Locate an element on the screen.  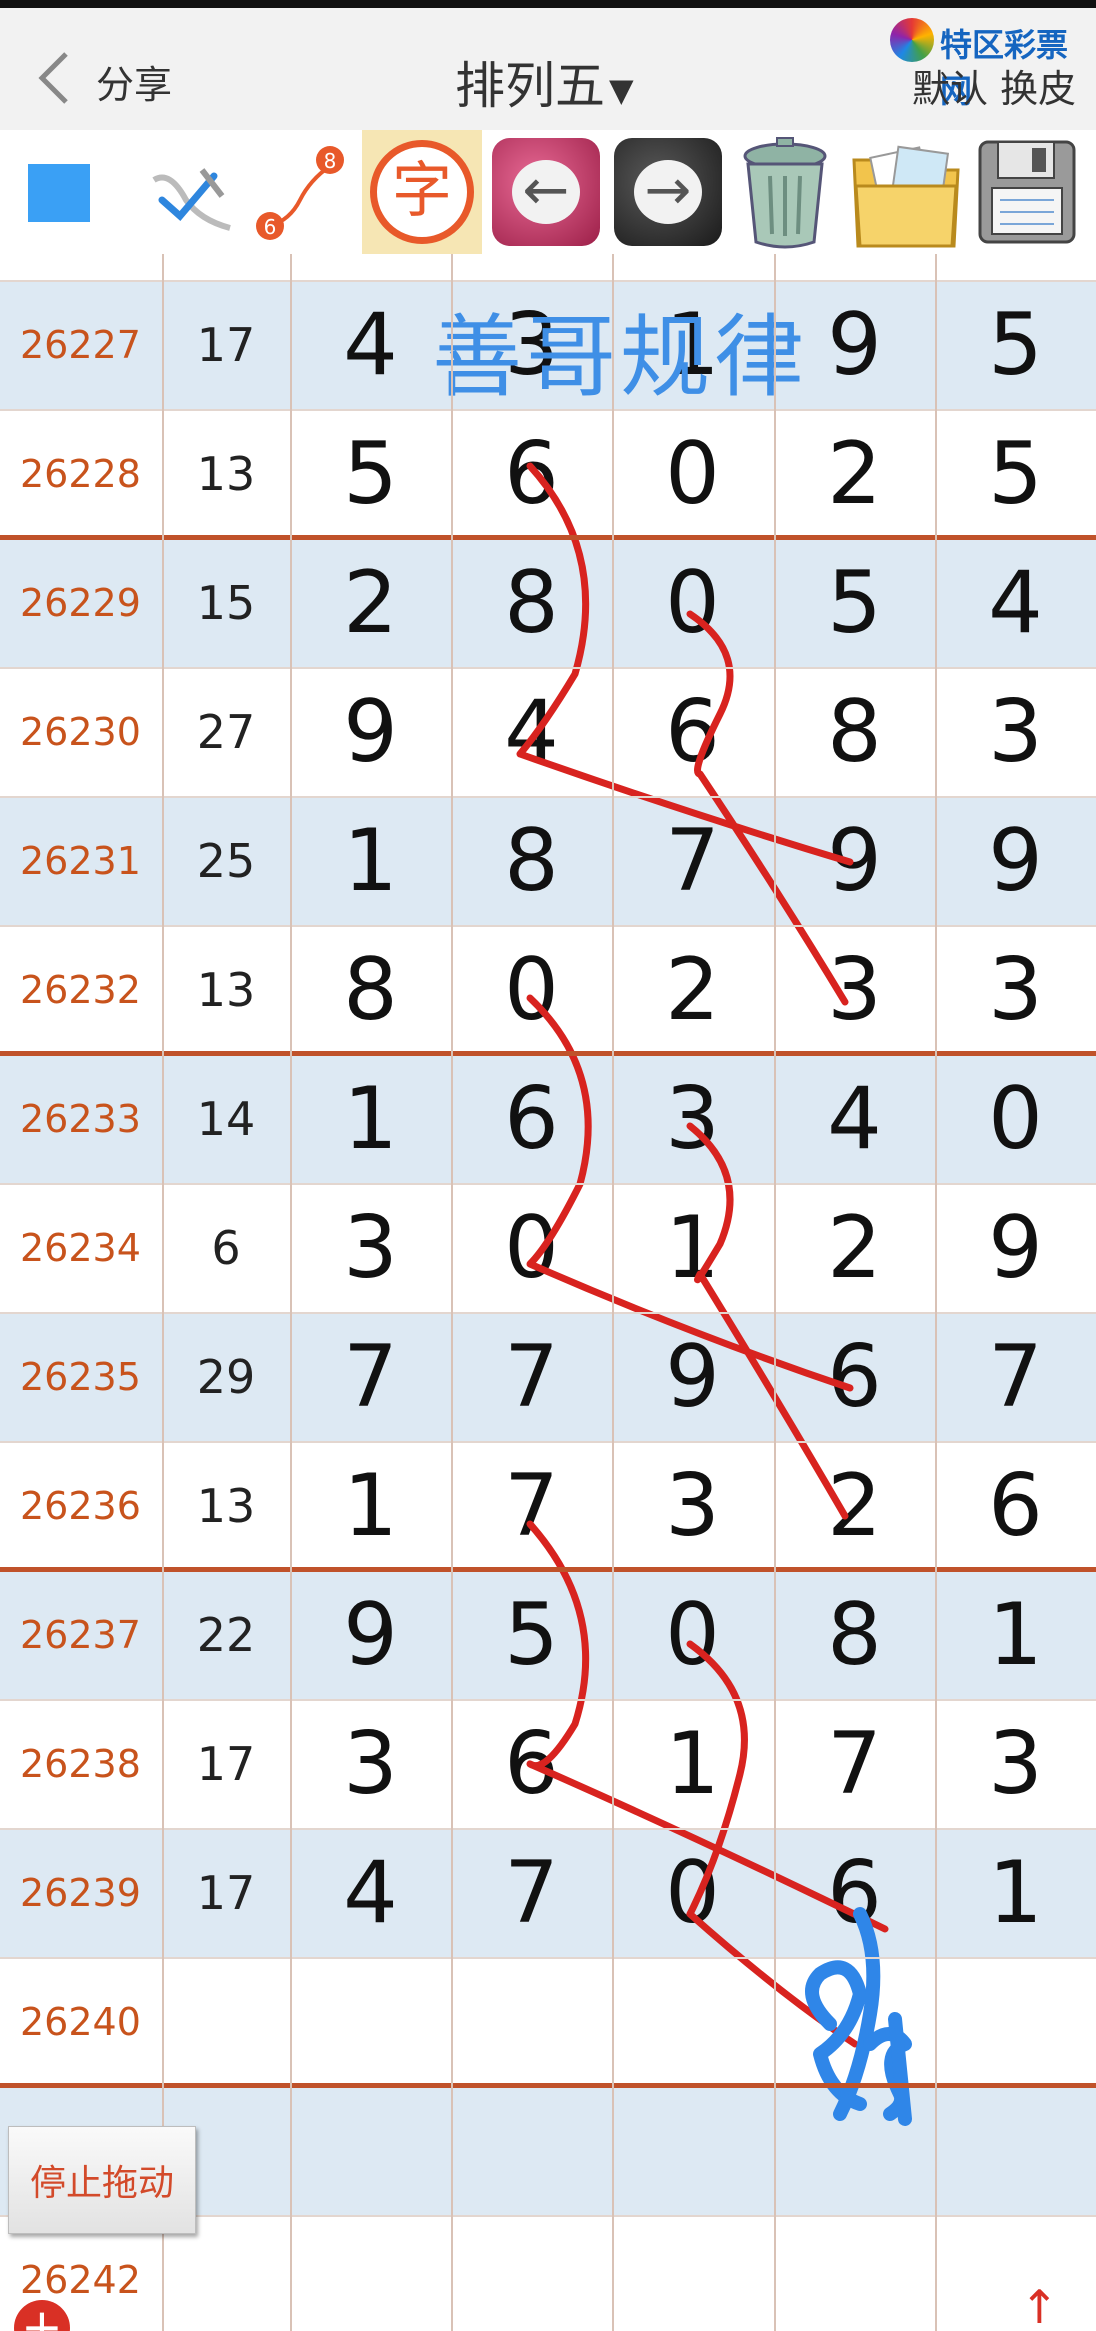
game-selector: 排列五 ▼ is located at coordinates (544, 82).